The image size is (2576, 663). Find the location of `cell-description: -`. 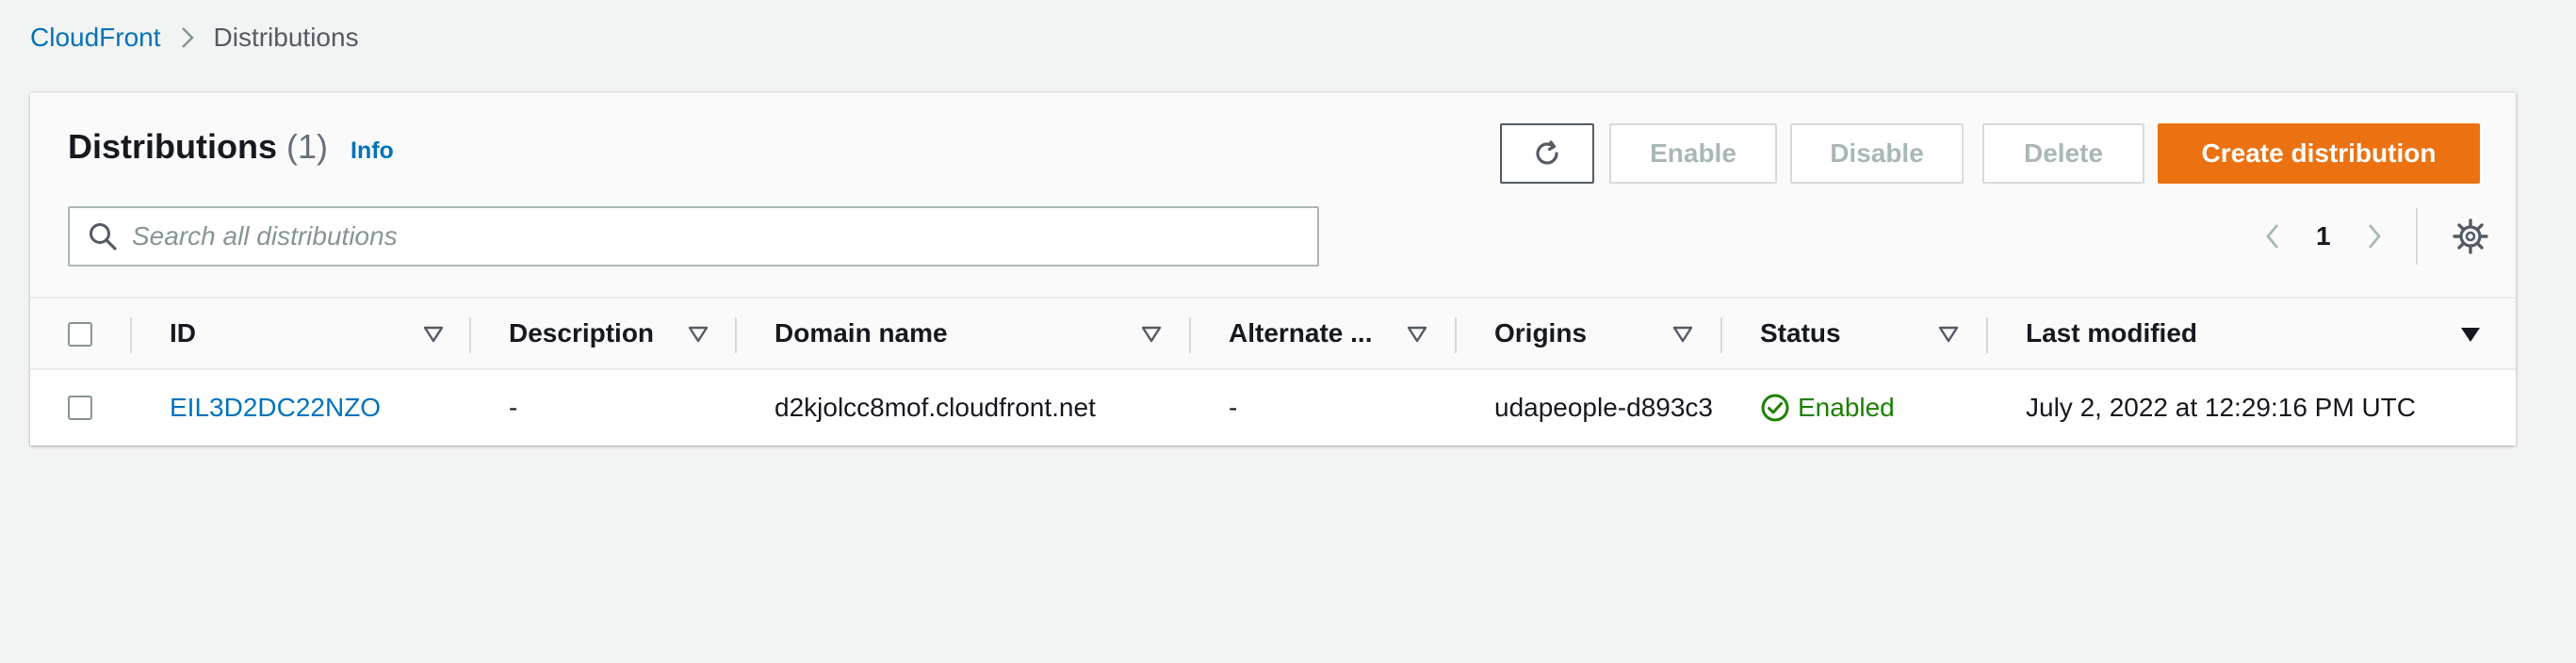

cell-description: - is located at coordinates (513, 407).